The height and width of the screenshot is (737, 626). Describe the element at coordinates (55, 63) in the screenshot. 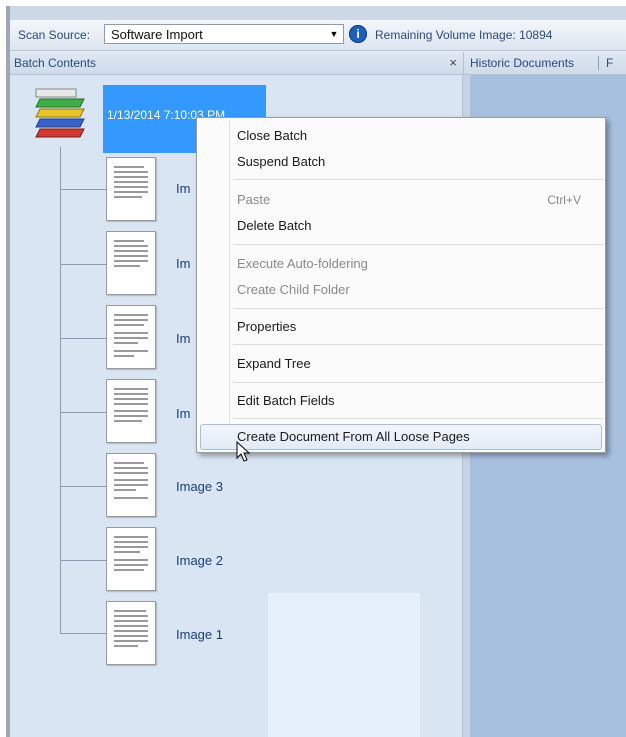

I see `panel-title: Batch Contents` at that location.